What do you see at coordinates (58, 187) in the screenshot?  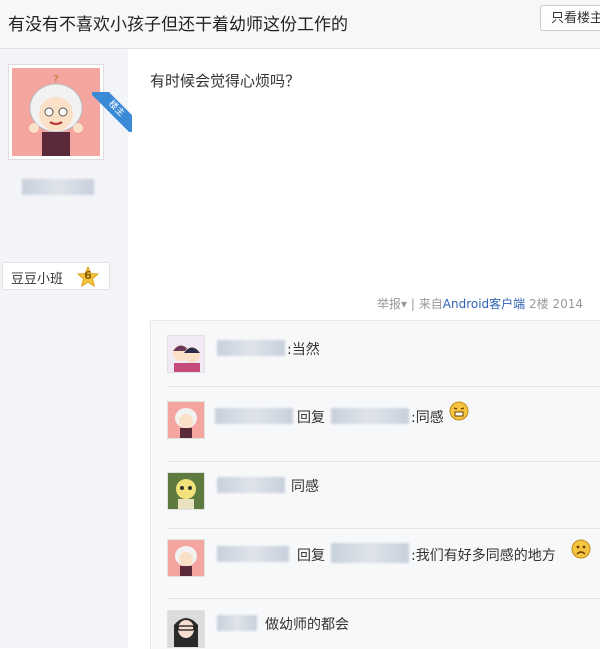 I see `author-name-blurred` at bounding box center [58, 187].